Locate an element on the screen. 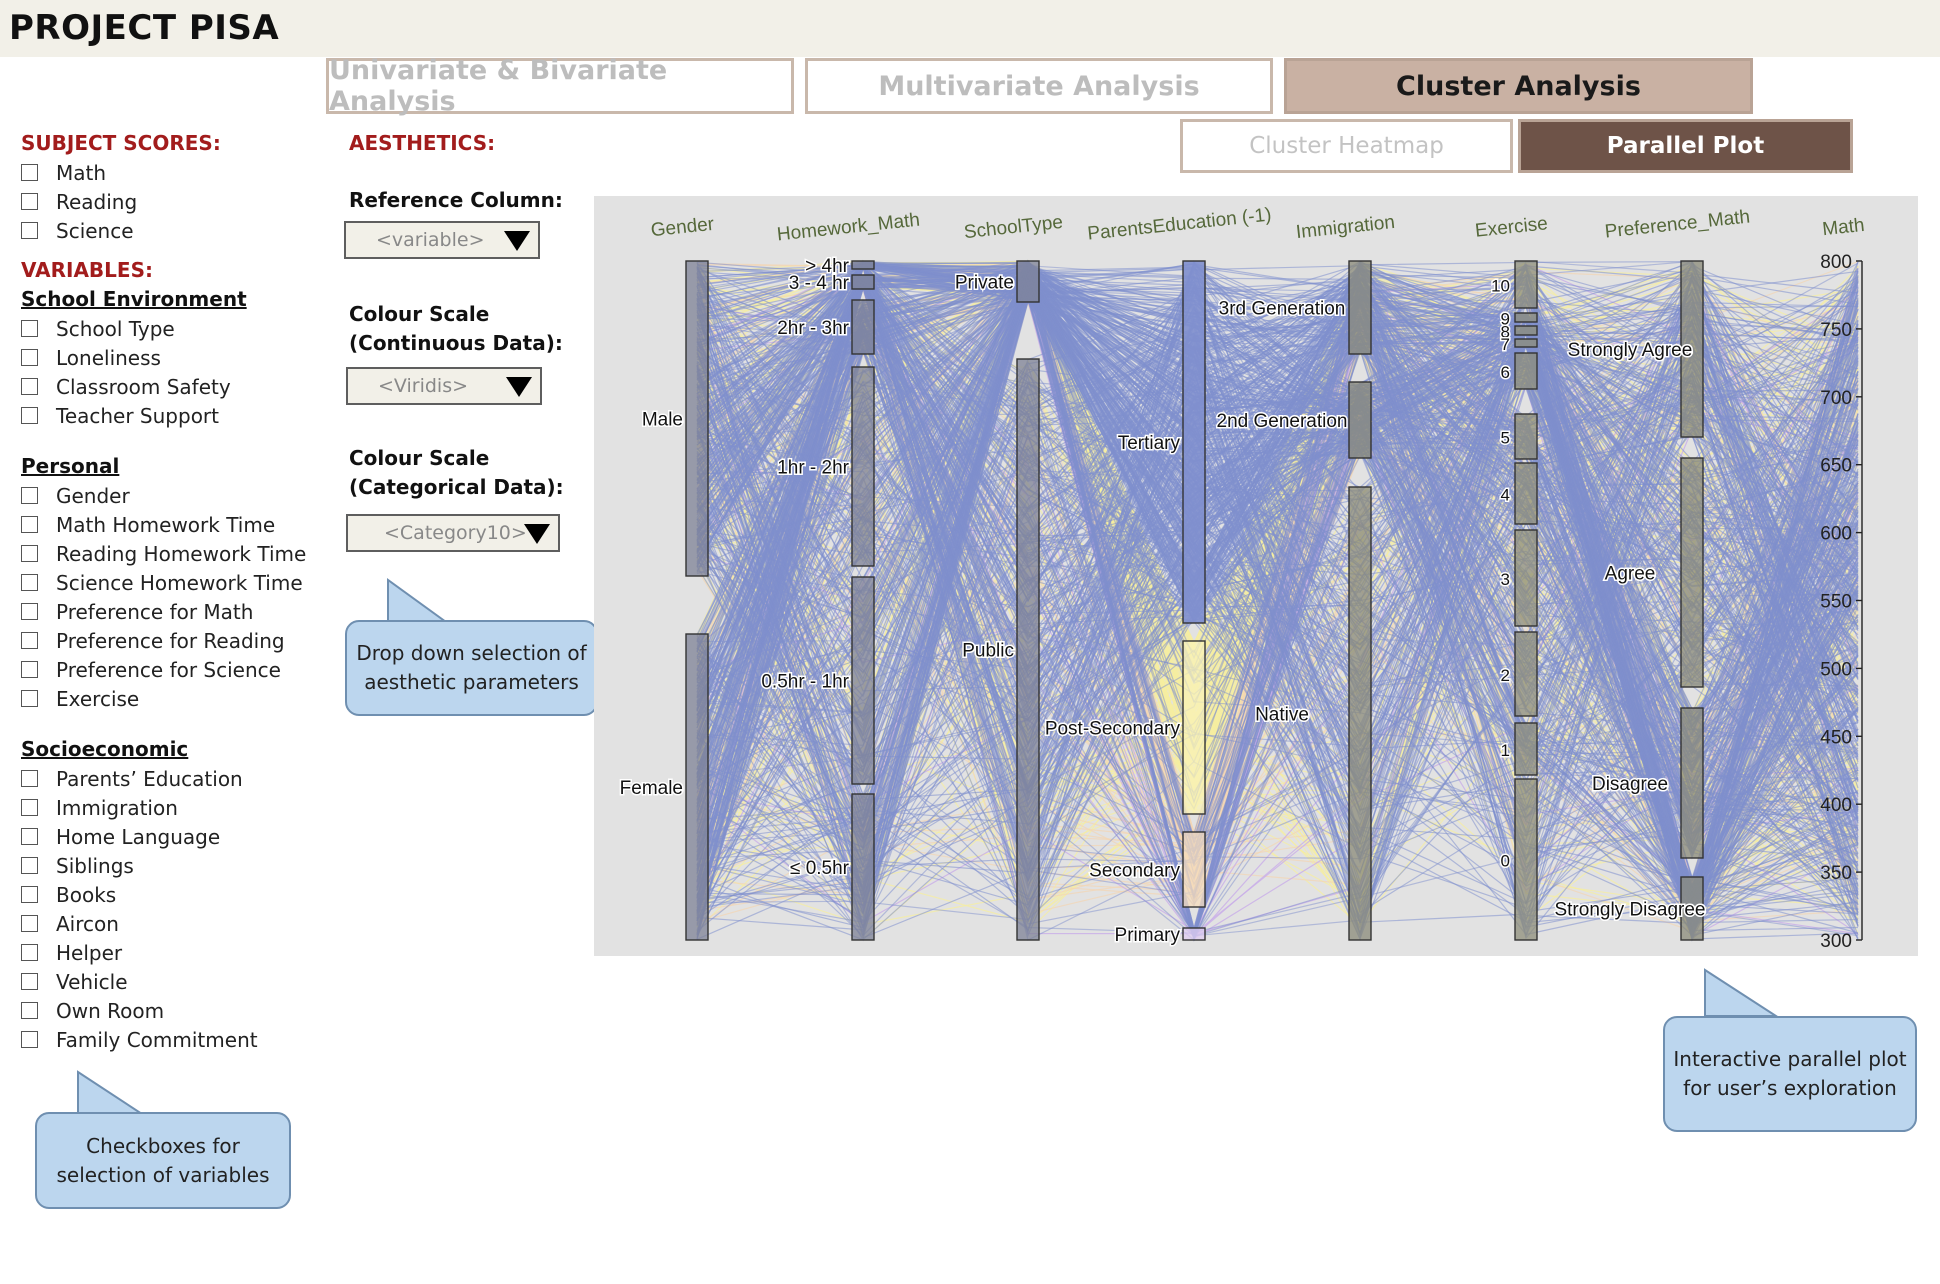 The image size is (1940, 1284). reference-column-dropdown: <variable> is located at coordinates (442, 240).